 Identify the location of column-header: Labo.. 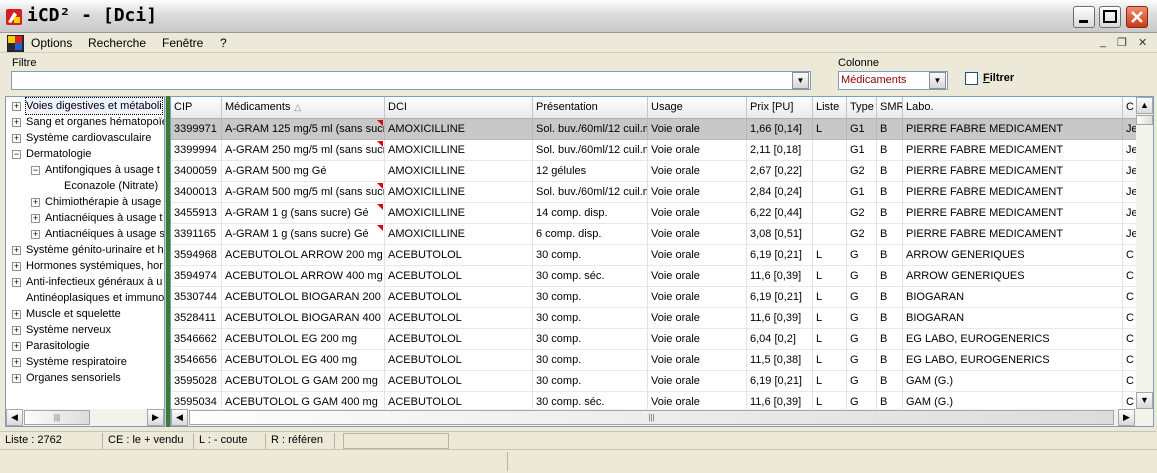
(1013, 108).